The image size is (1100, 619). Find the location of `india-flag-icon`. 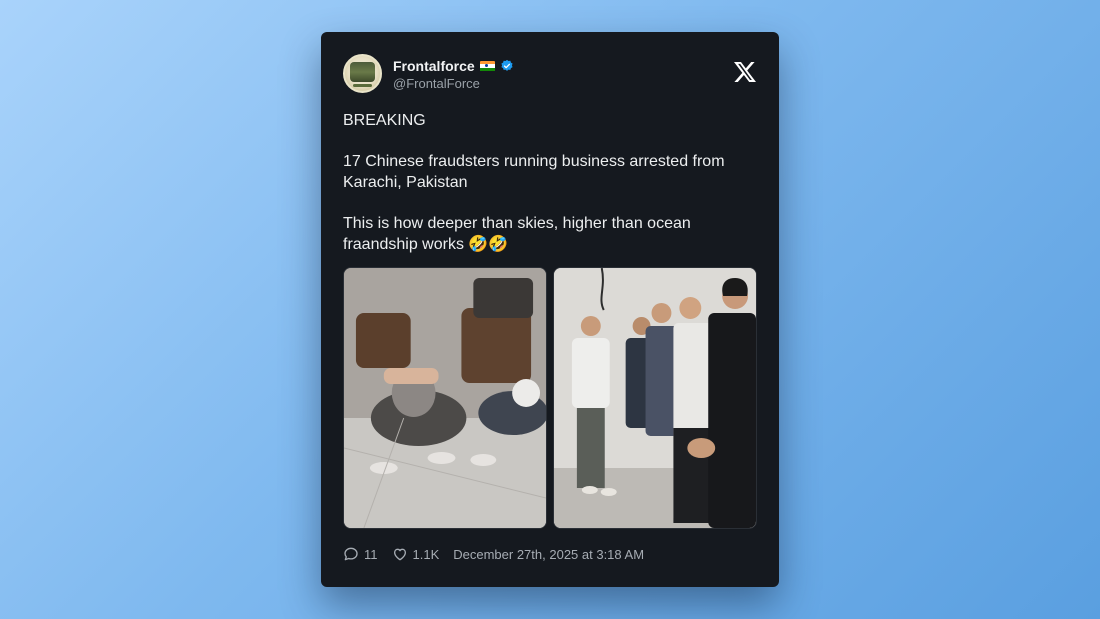

india-flag-icon is located at coordinates (487, 66).